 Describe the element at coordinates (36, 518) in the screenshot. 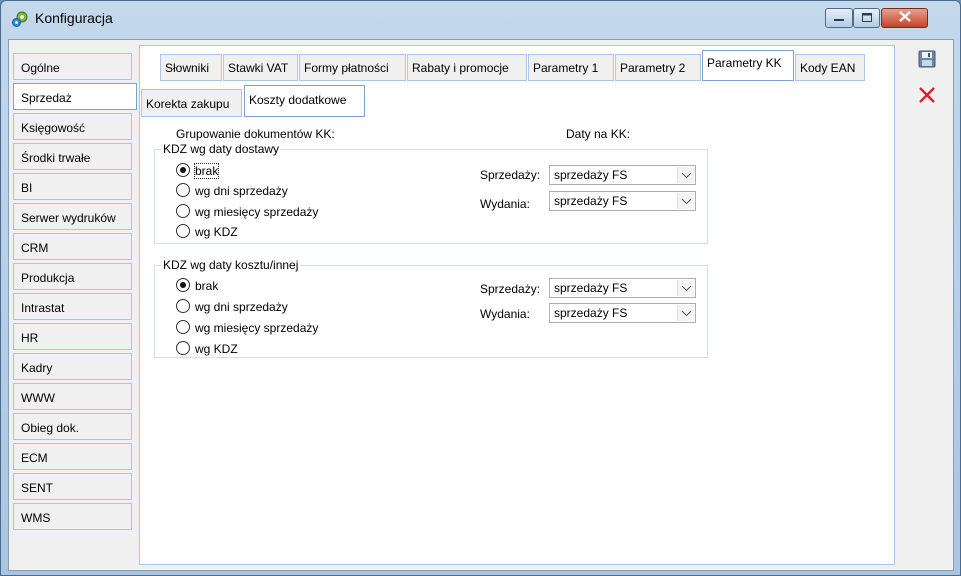

I see `sidebar-item-label: WMS` at that location.